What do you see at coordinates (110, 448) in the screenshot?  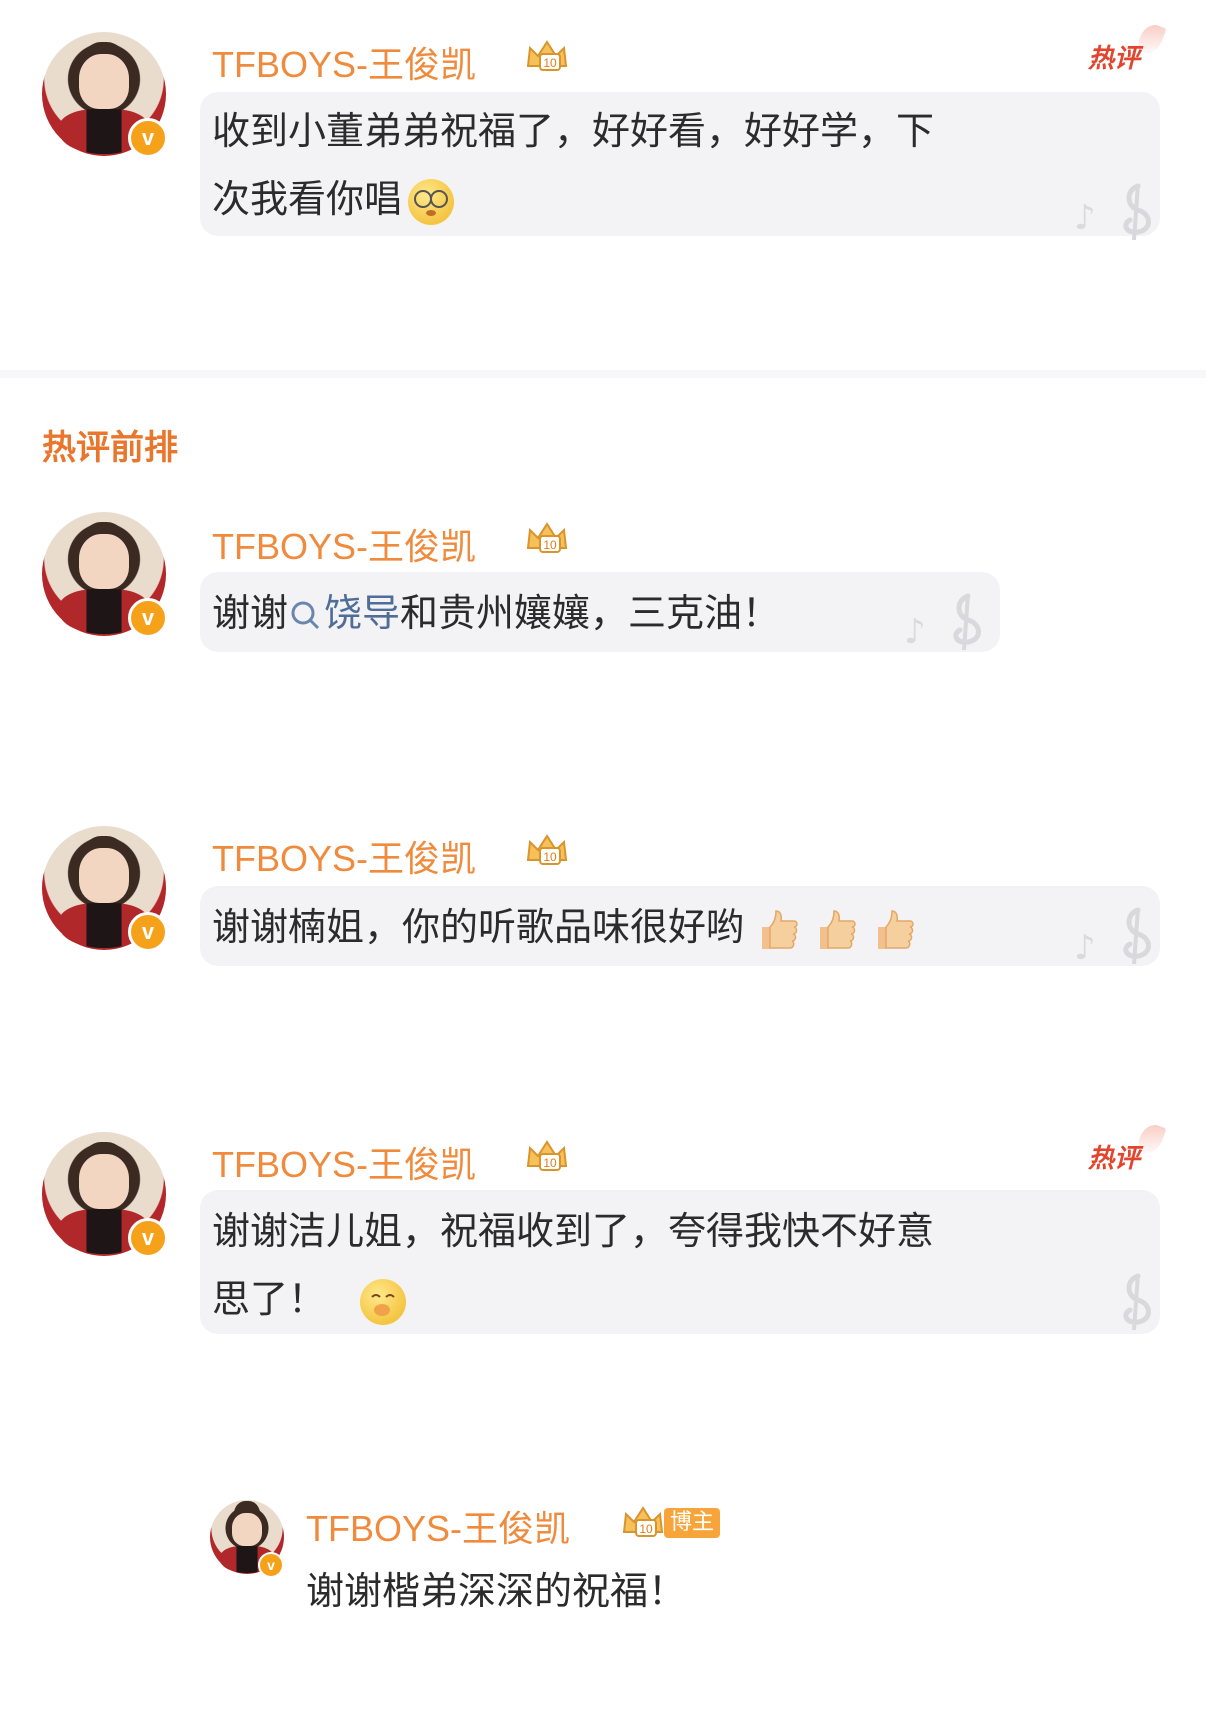 I see `section-title: 热评前排` at bounding box center [110, 448].